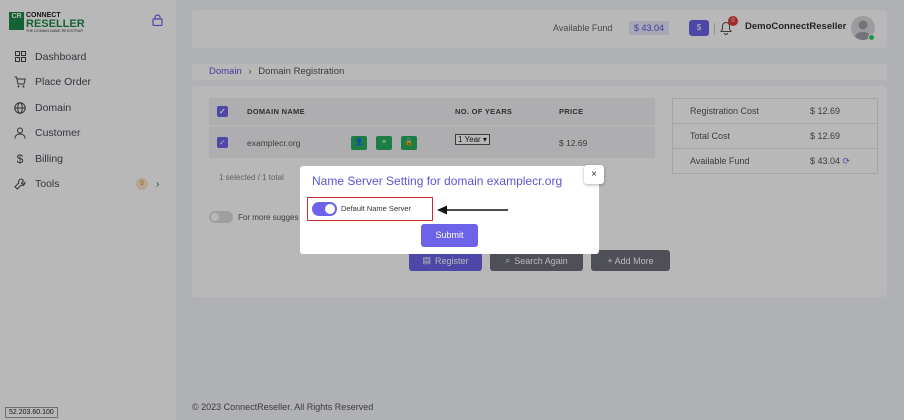  I want to click on close-icon: ×, so click(594, 174).